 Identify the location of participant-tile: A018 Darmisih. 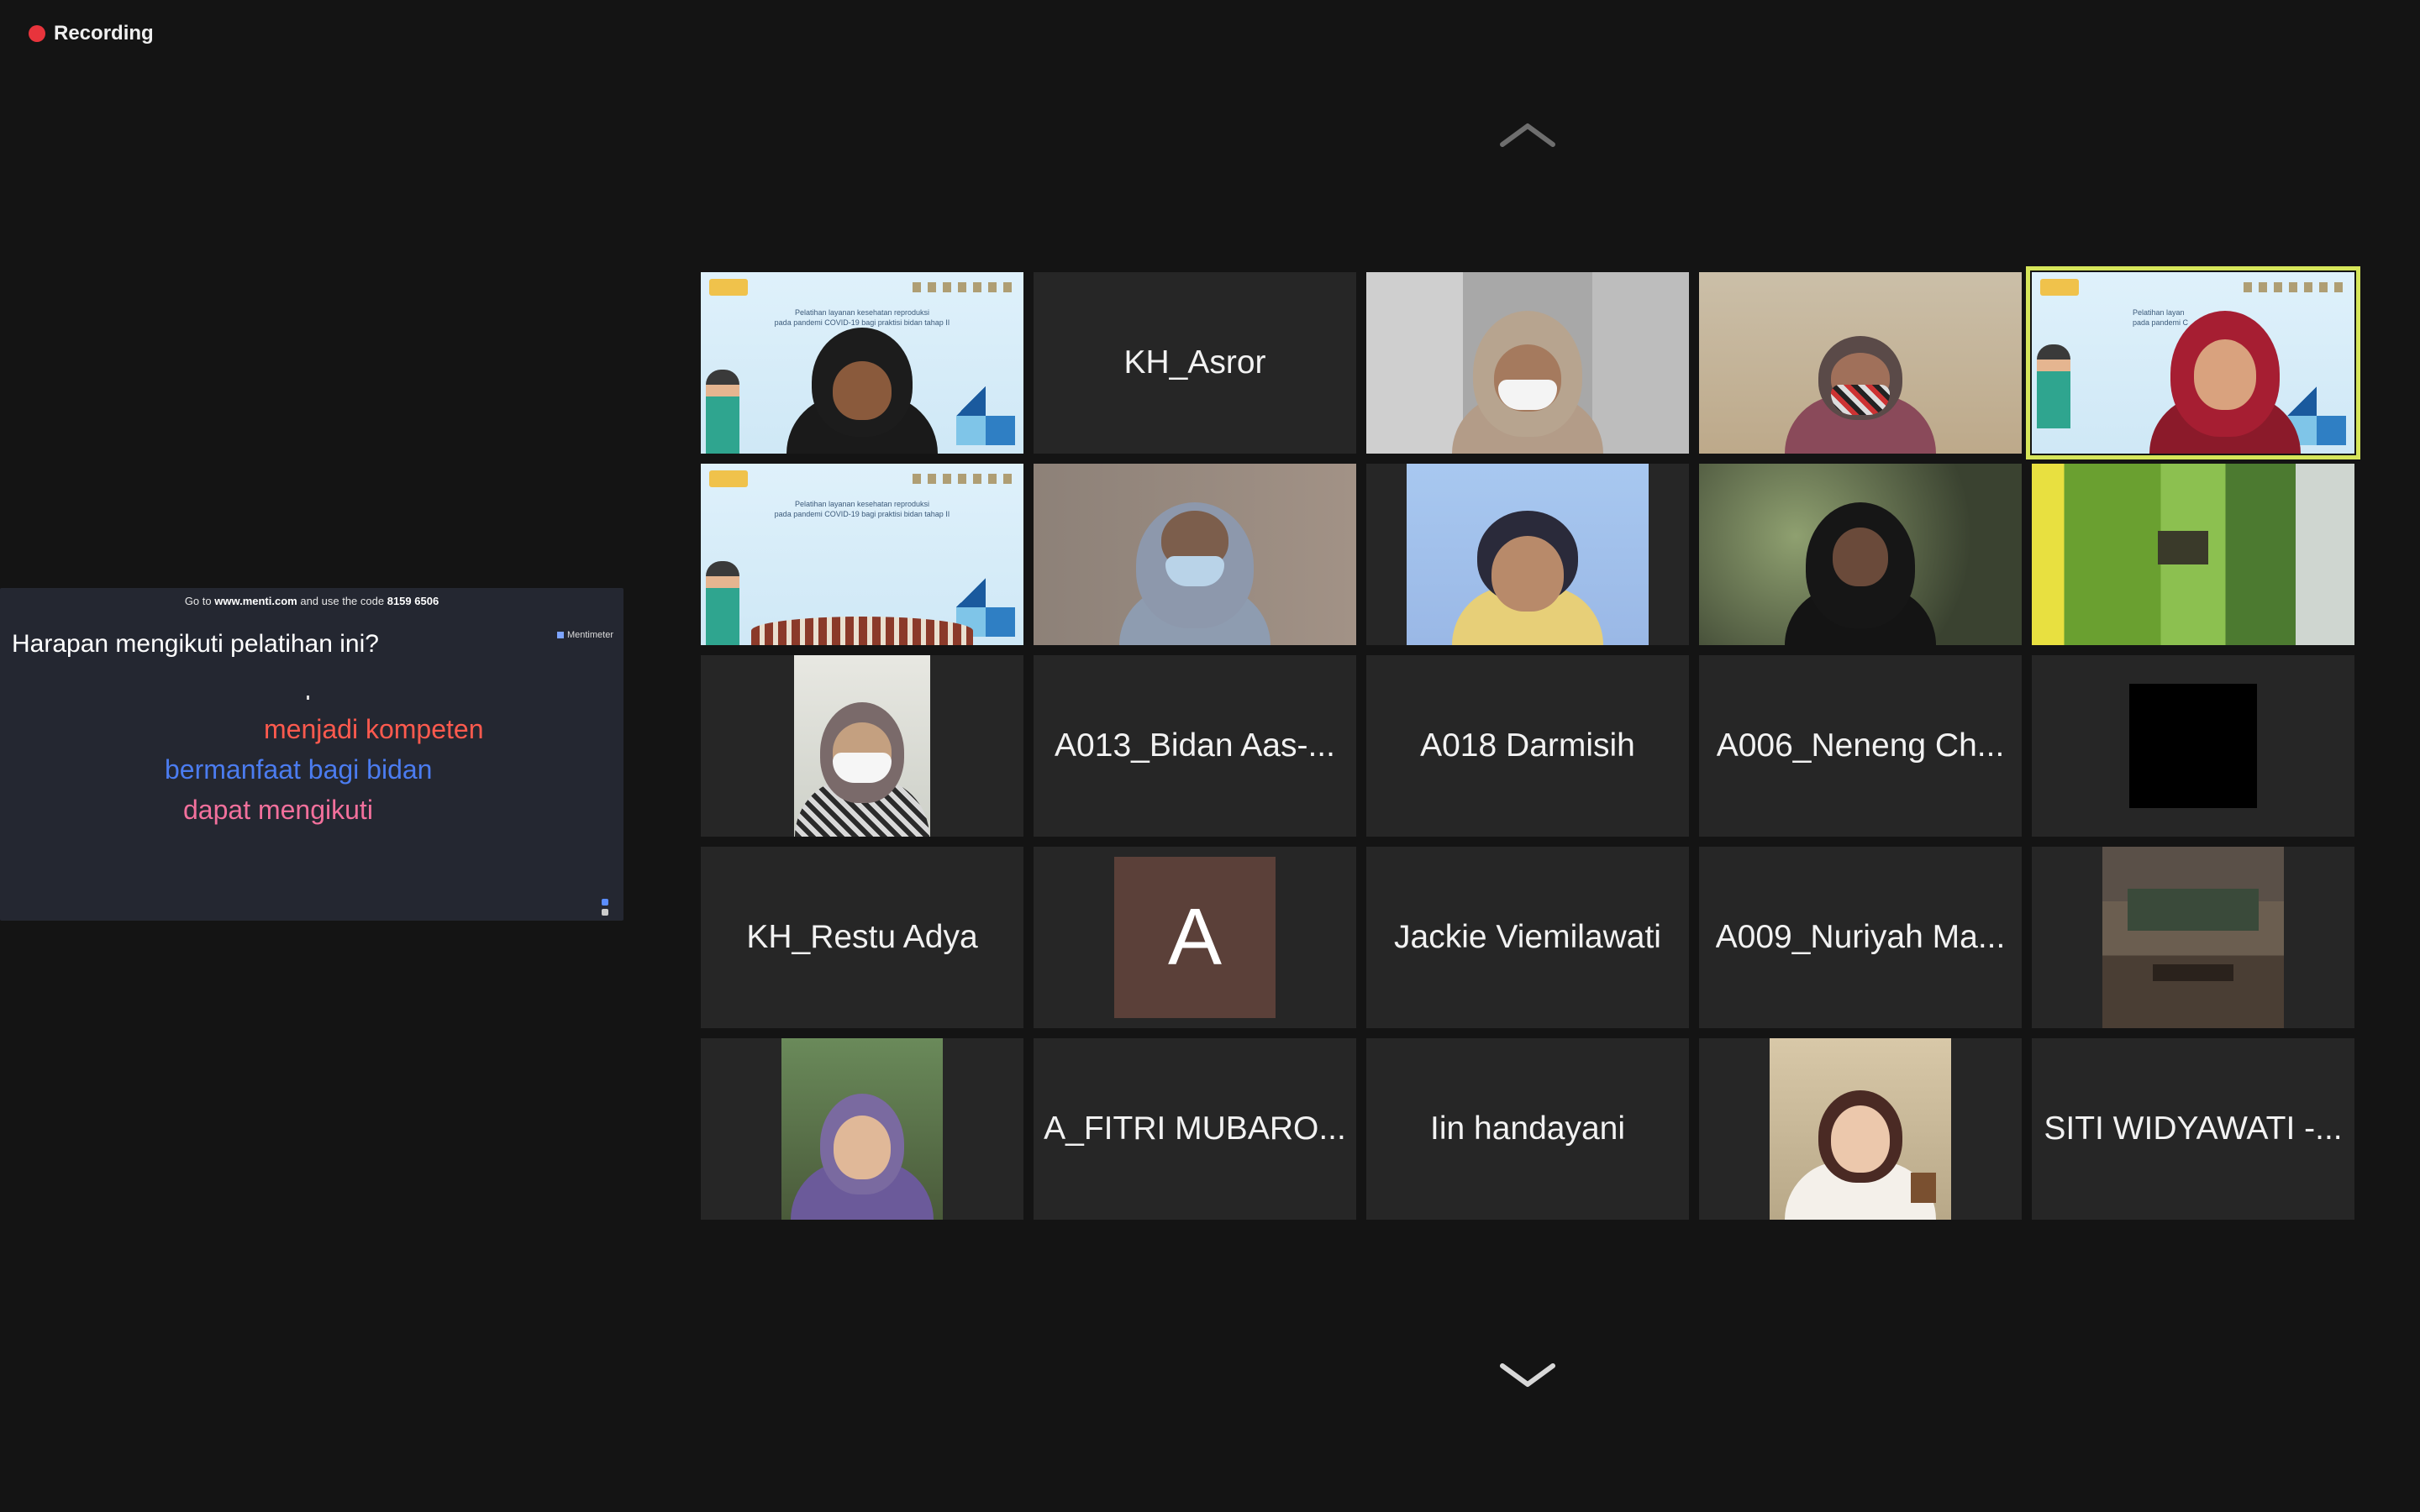
(1528, 746).